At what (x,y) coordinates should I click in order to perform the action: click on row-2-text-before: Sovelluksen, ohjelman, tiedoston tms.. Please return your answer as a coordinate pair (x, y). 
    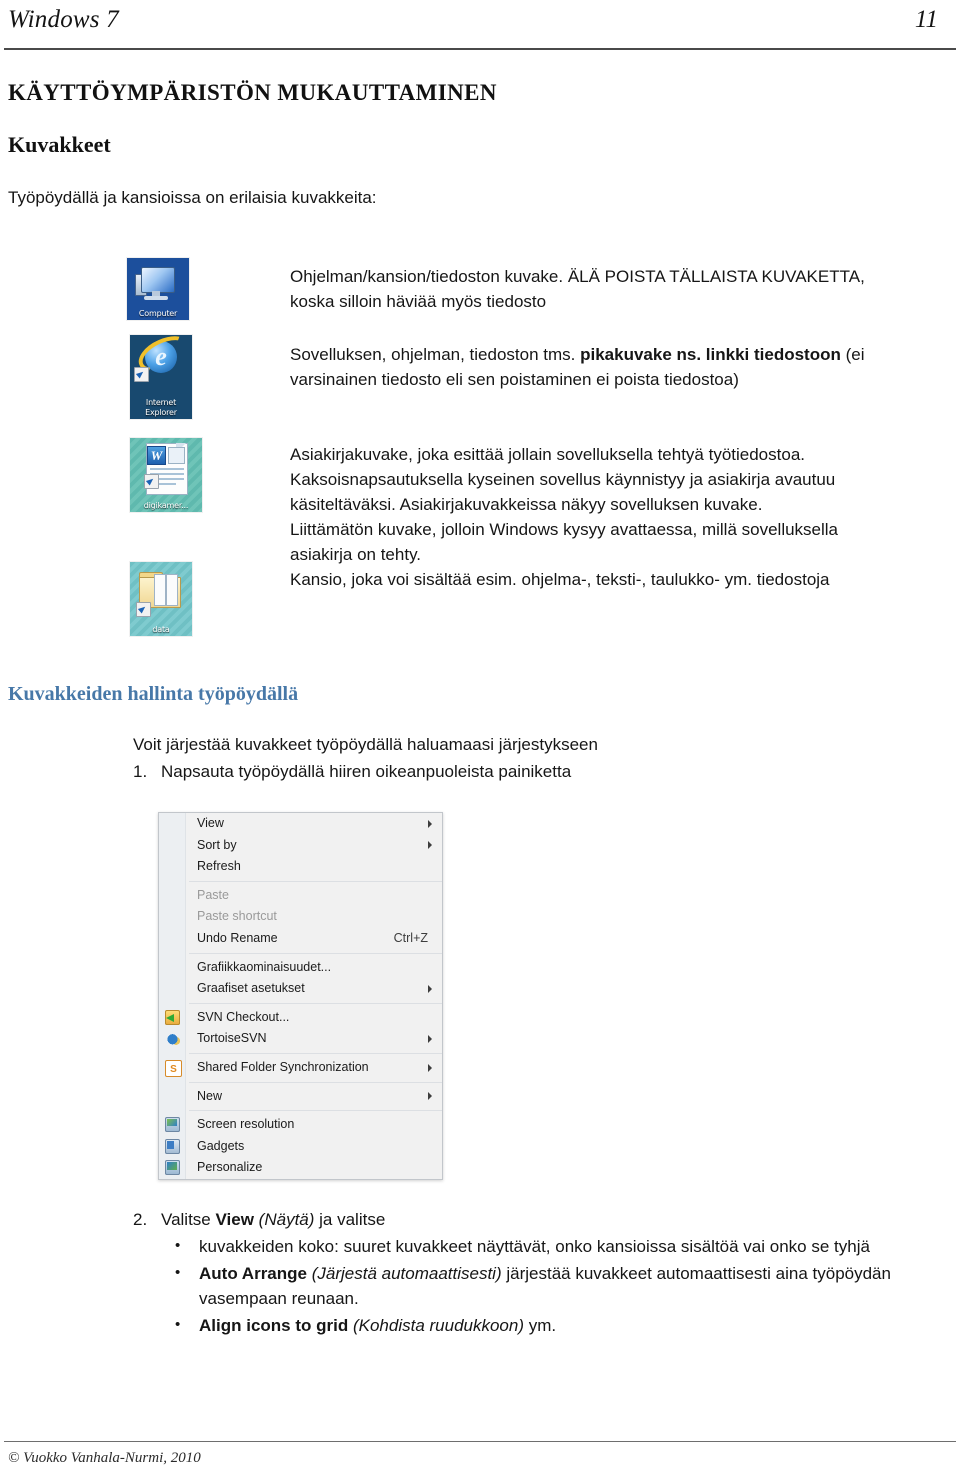
    Looking at the image, I should click on (435, 354).